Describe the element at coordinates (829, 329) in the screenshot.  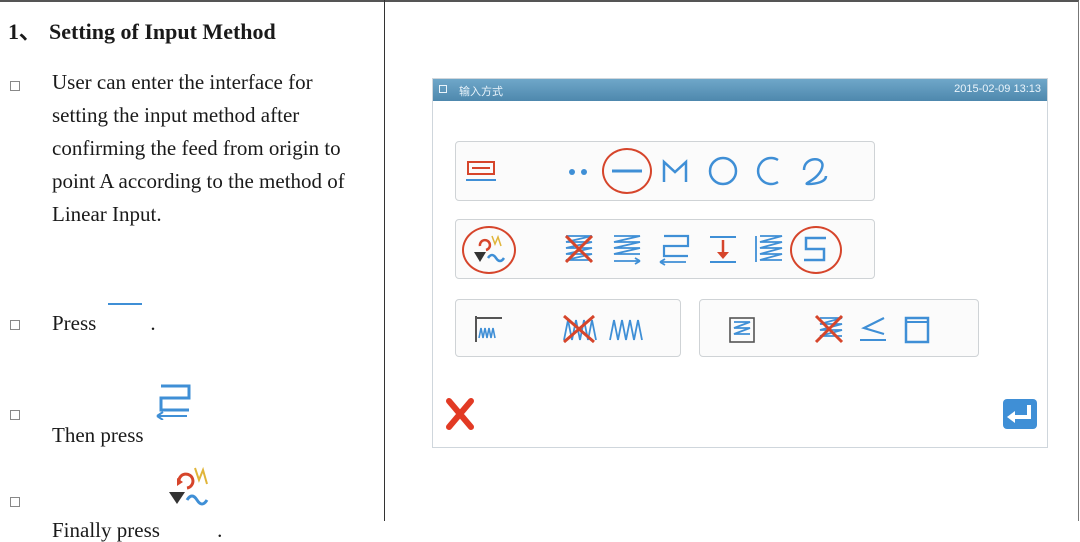
I see `cross-left-icon` at that location.